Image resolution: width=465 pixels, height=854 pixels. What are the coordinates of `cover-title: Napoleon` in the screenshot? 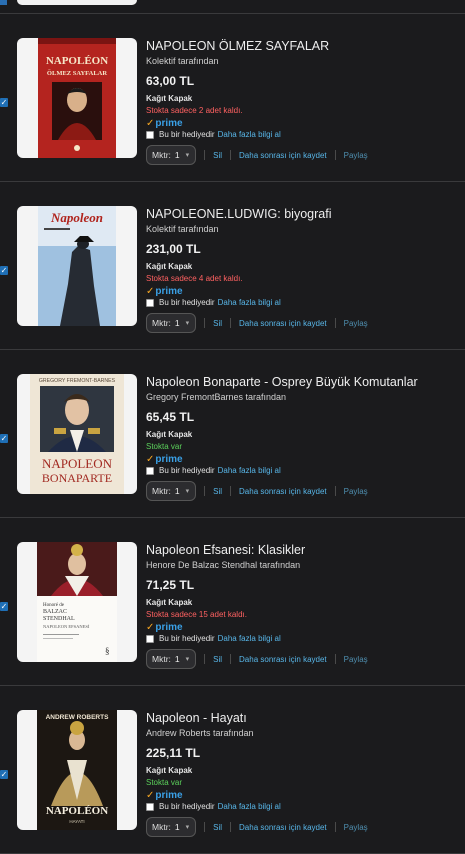 It's located at (76, 217).